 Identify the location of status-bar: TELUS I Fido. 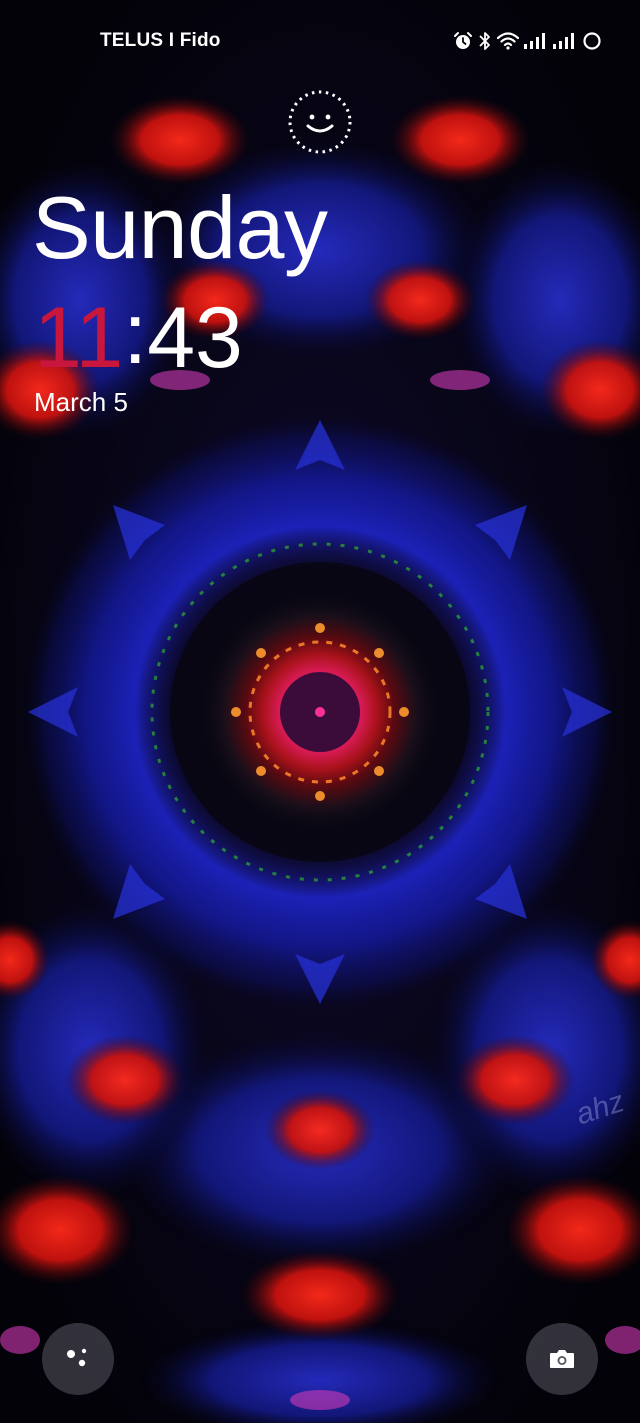
(320, 40).